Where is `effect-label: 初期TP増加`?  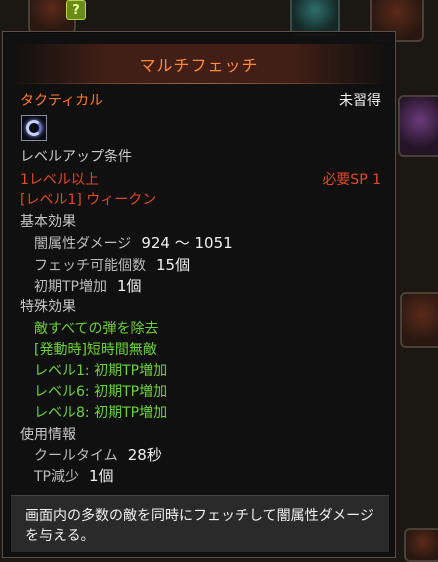
effect-label: 初期TP増加 is located at coordinates (70, 287).